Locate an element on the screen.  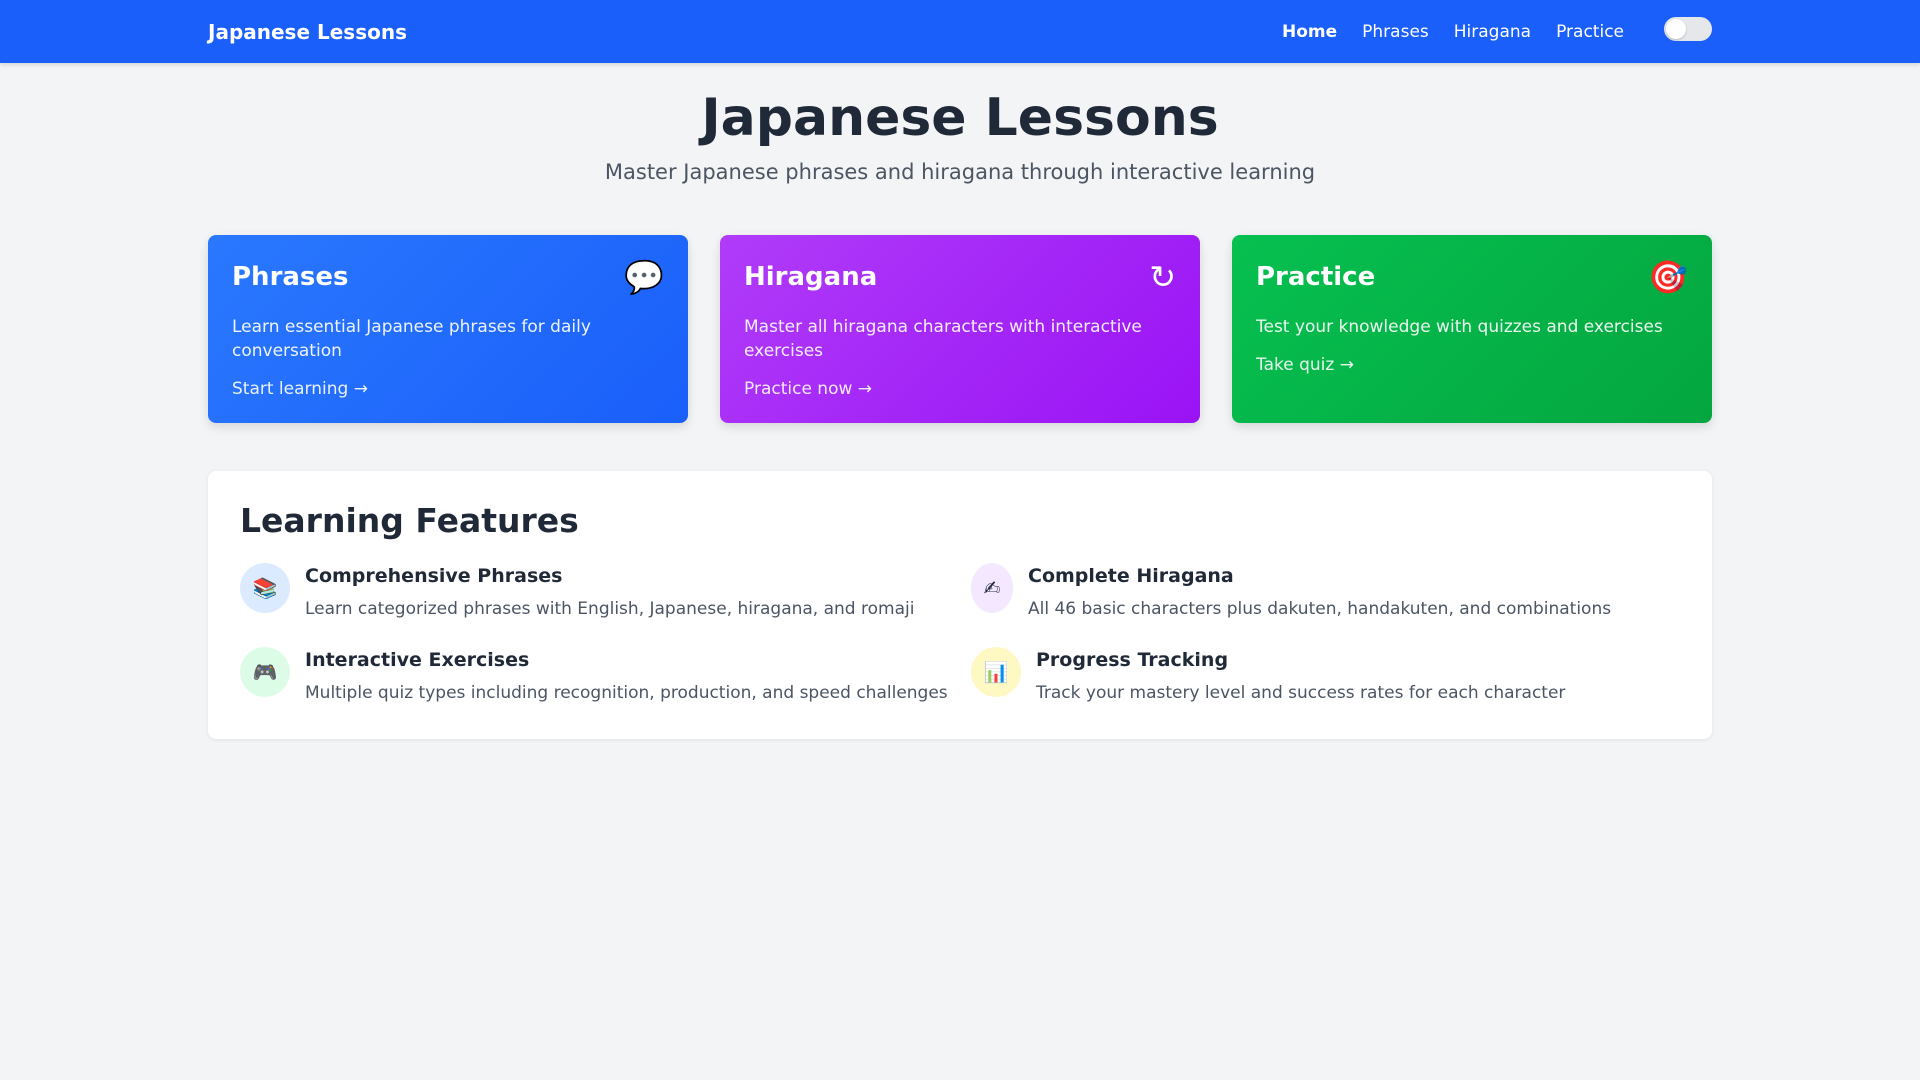
feature-title: Progress Tracking is located at coordinates (1132, 660).